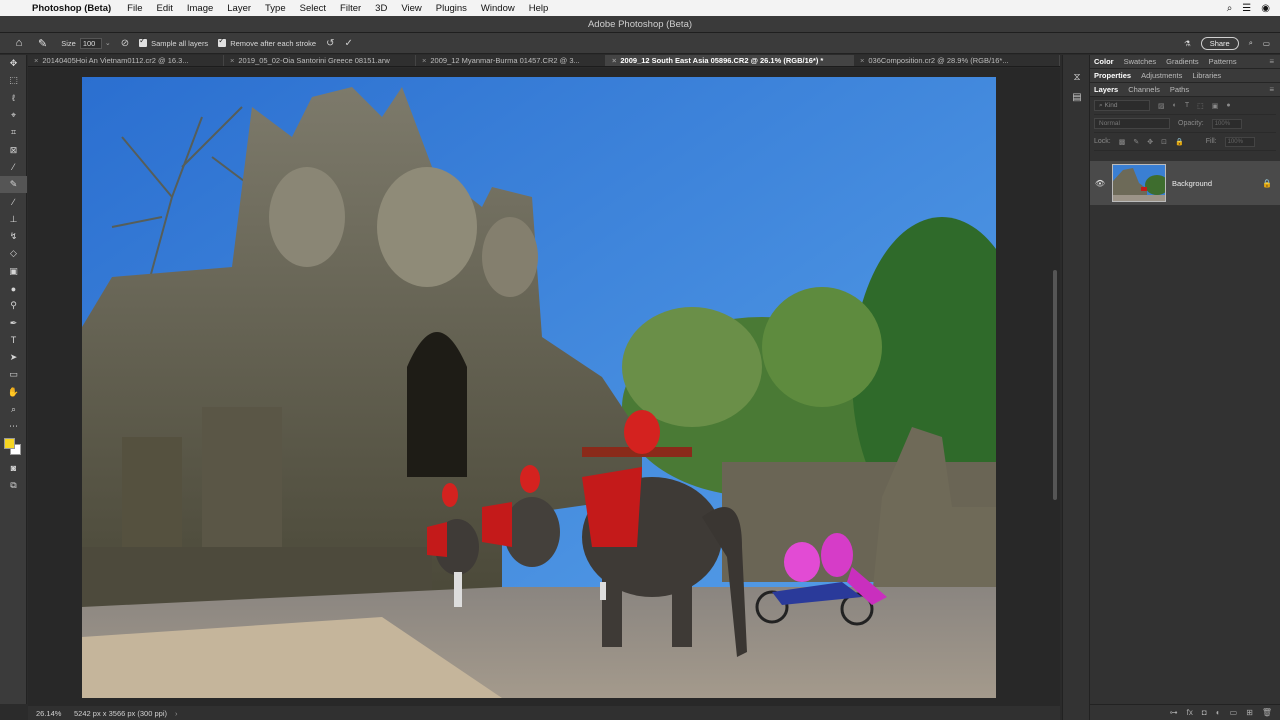  I want to click on menu-type: Type, so click(275, 8).